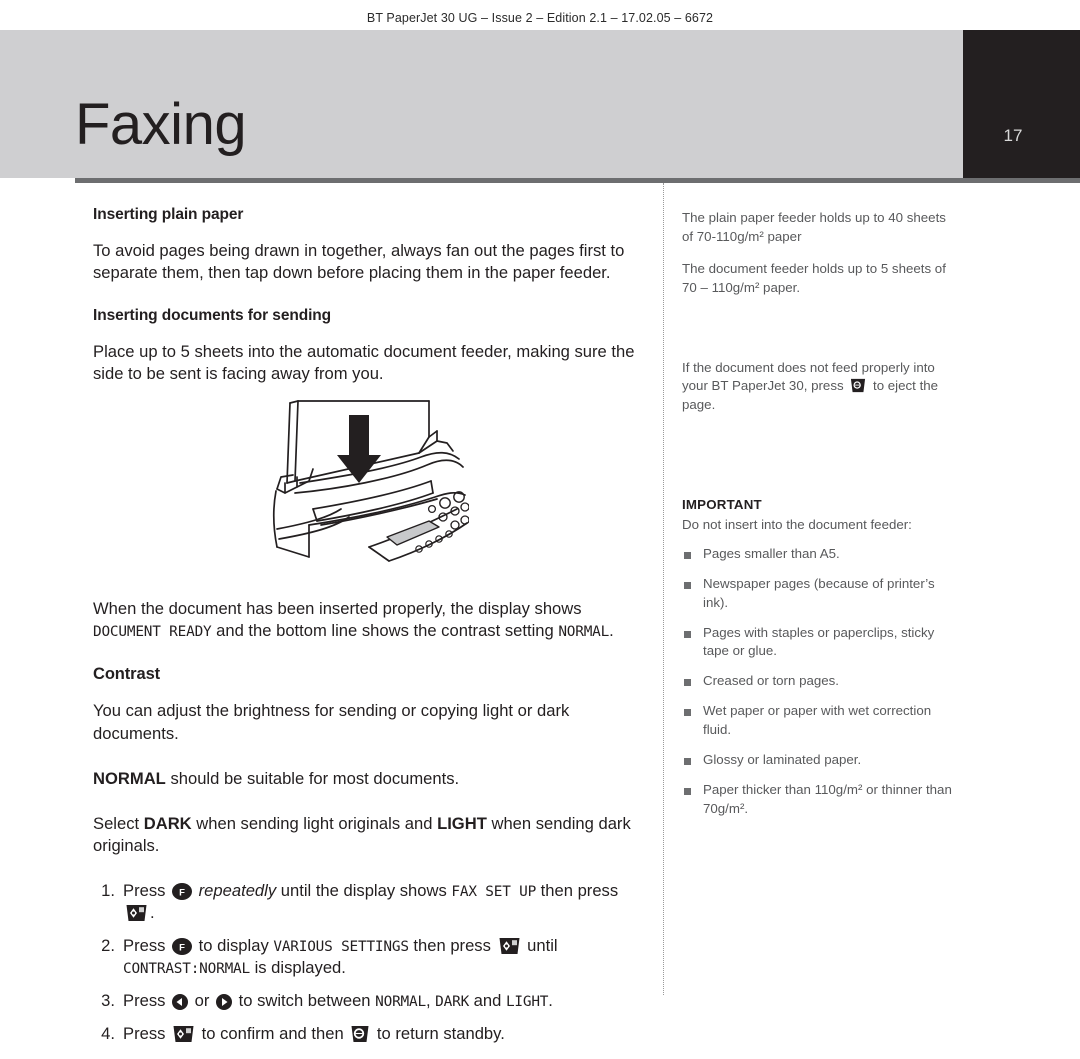 The height and width of the screenshot is (1059, 1080). I want to click on page-number: 17, so click(1013, 135).